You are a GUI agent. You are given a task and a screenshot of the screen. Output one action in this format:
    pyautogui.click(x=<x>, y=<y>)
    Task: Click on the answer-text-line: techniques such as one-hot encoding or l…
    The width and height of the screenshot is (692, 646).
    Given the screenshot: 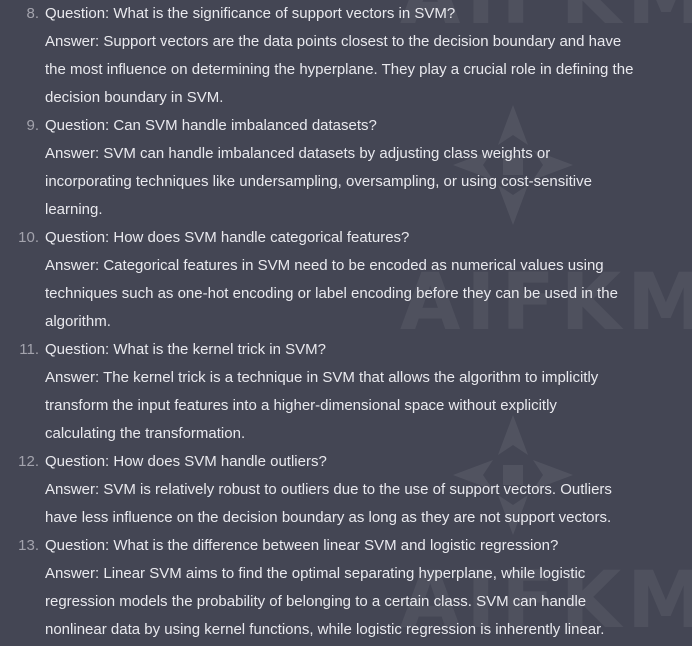 What is the action you would take?
    pyautogui.click(x=331, y=293)
    